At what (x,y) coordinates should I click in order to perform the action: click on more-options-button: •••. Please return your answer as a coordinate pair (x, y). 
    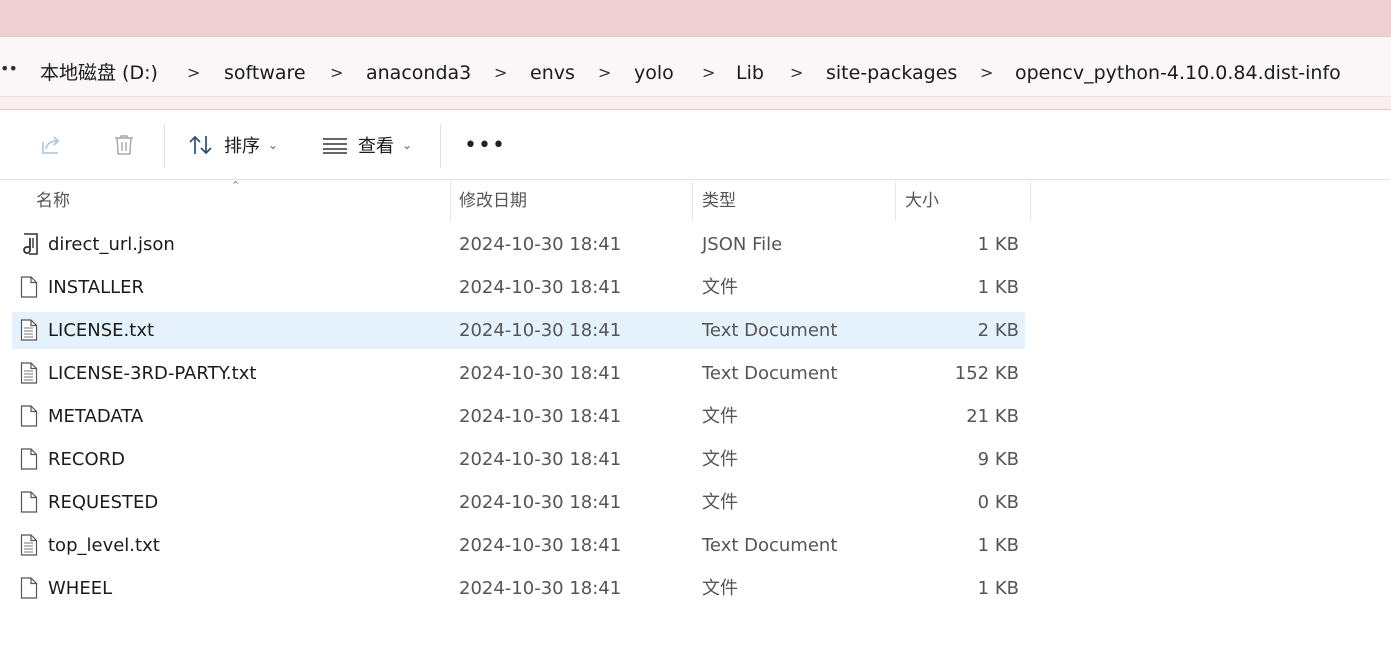
    Looking at the image, I should click on (485, 145).